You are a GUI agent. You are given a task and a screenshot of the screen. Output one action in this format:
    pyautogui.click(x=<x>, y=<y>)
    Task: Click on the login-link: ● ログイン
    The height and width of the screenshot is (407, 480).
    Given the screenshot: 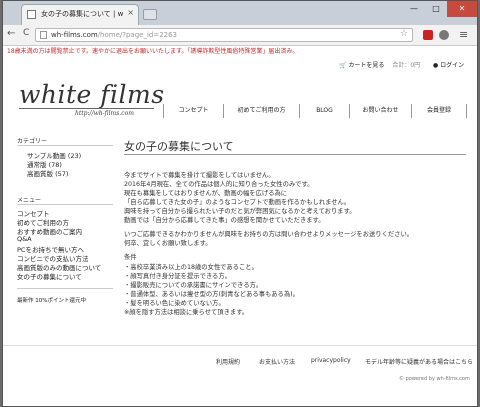 What is the action you would take?
    pyautogui.click(x=448, y=64)
    